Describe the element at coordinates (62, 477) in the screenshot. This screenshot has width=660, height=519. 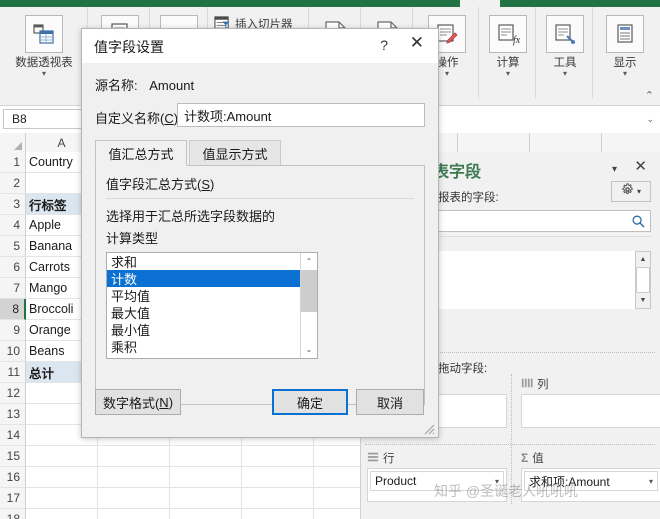
I see `cell-A16` at that location.